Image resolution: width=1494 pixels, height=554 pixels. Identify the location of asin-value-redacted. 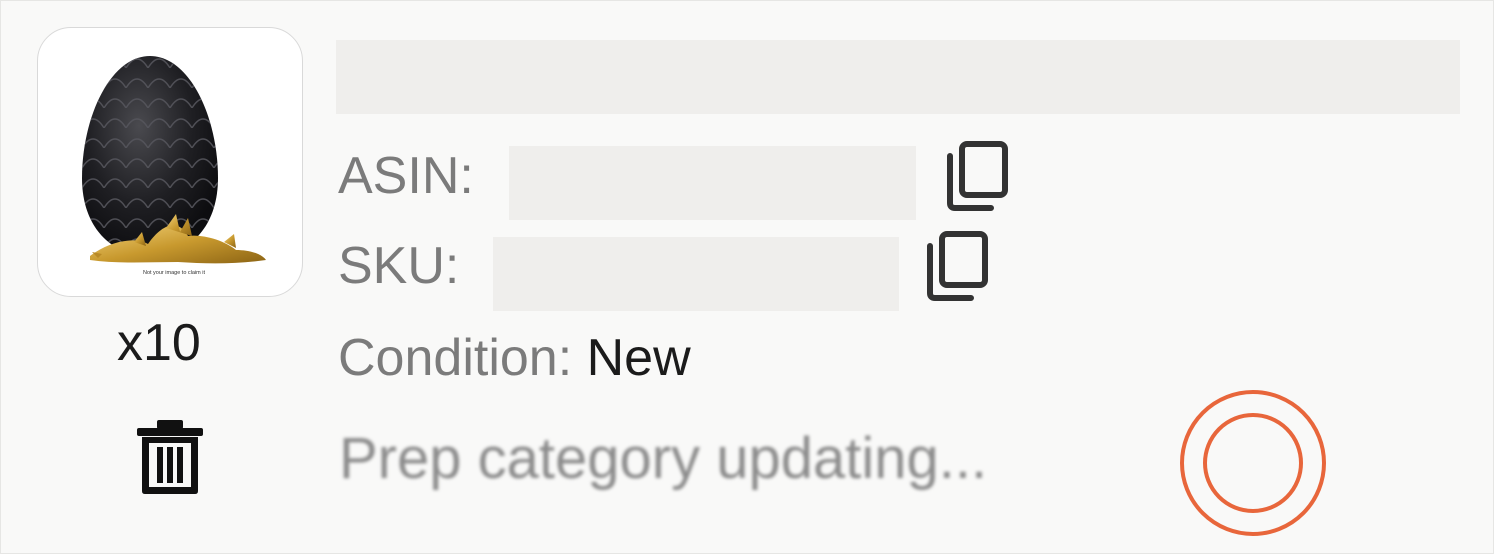
(712, 183).